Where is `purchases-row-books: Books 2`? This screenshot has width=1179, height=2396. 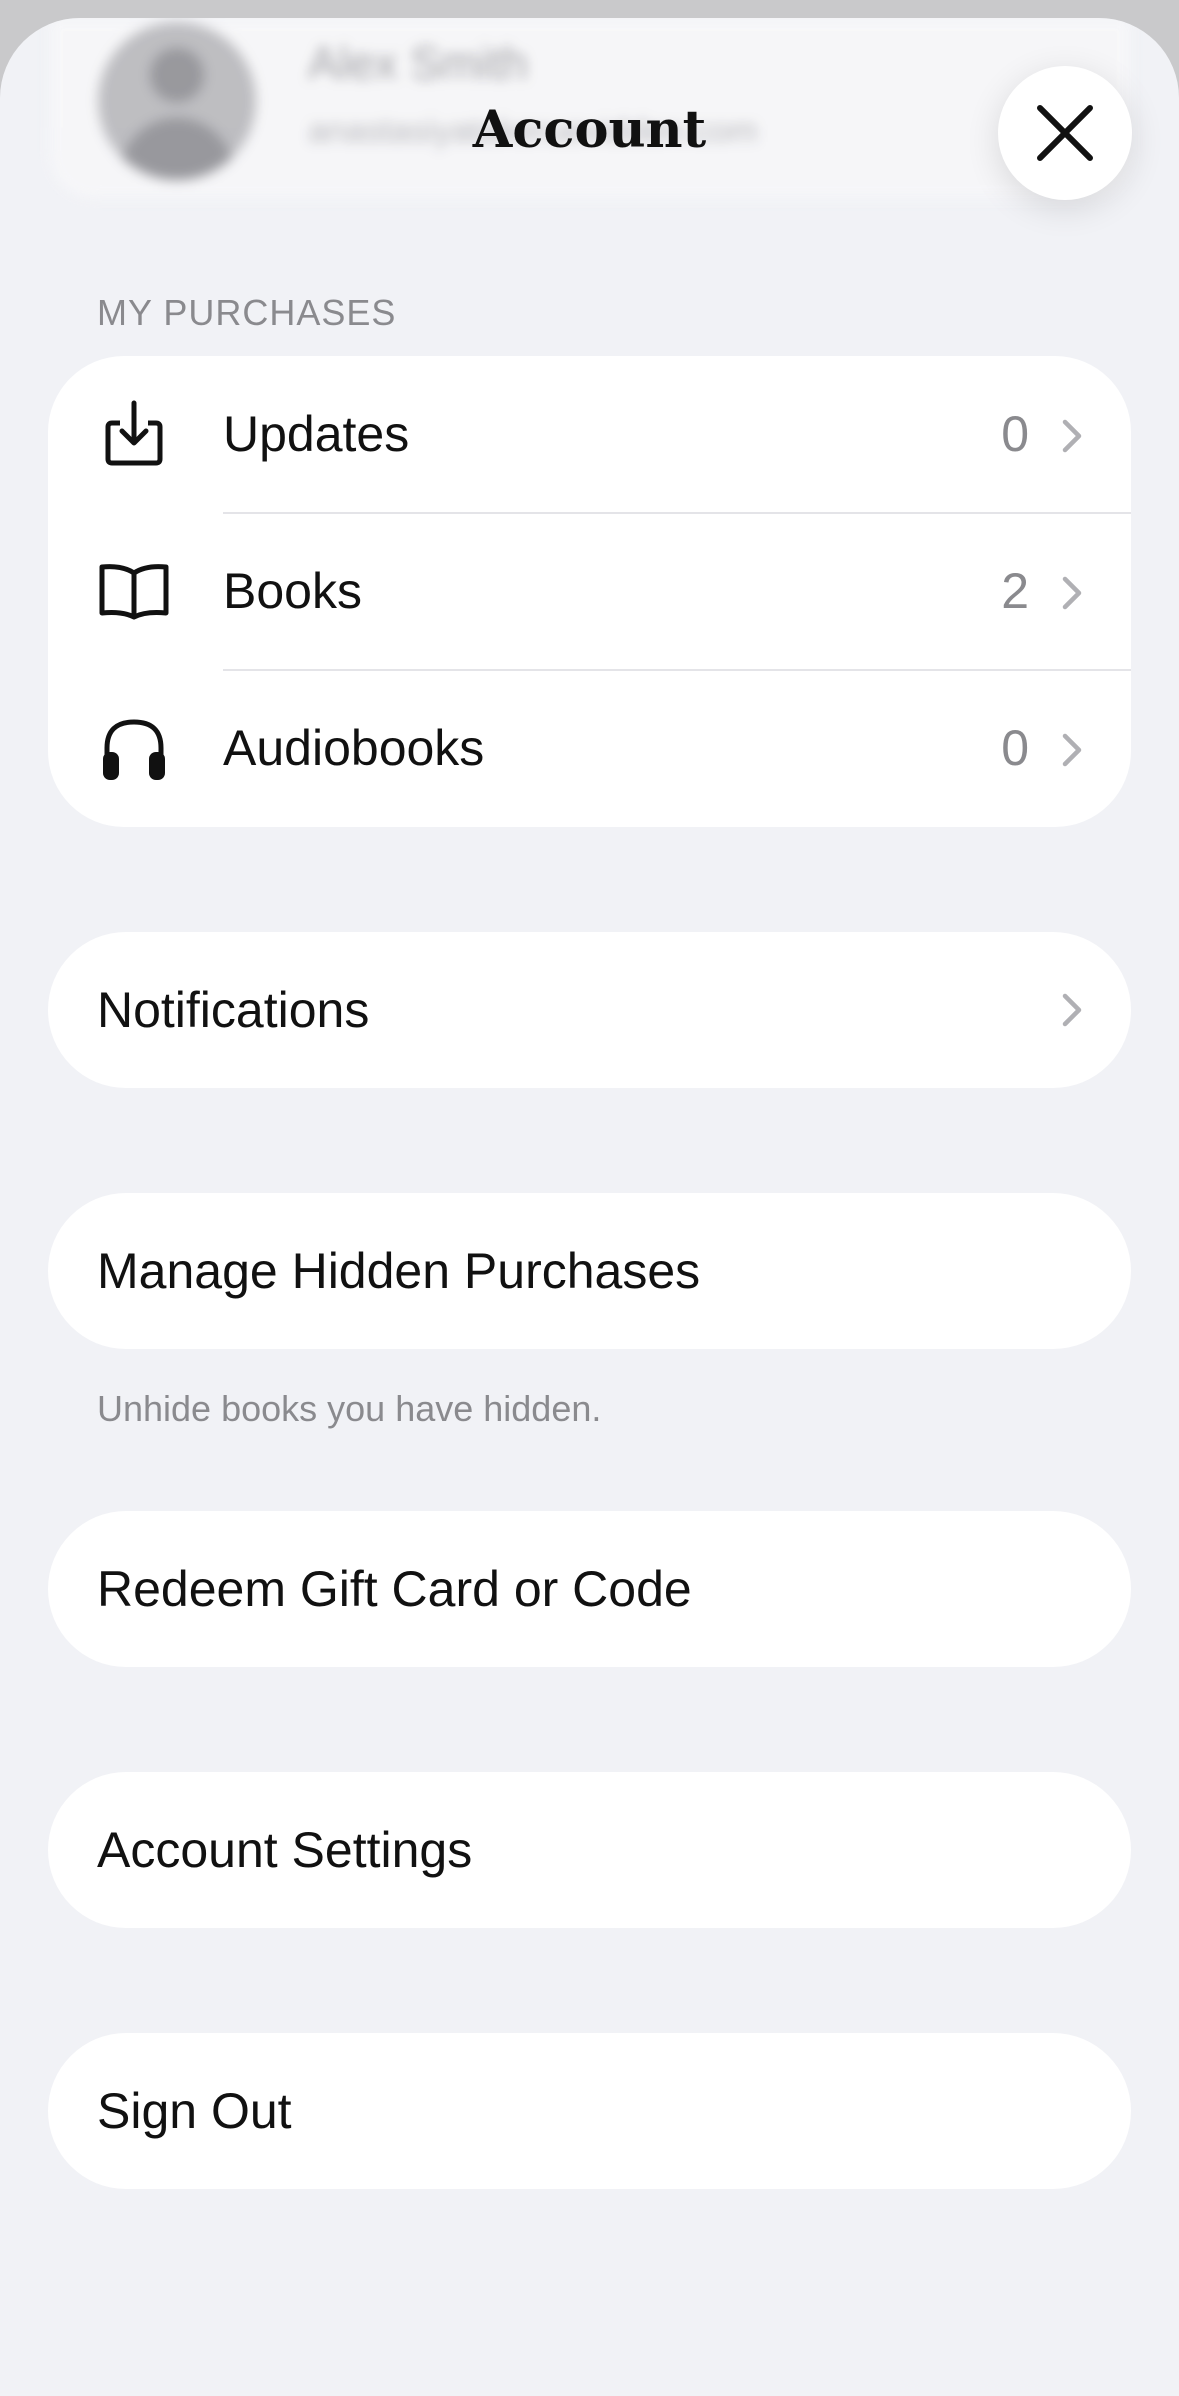 purchases-row-books: Books 2 is located at coordinates (589, 592).